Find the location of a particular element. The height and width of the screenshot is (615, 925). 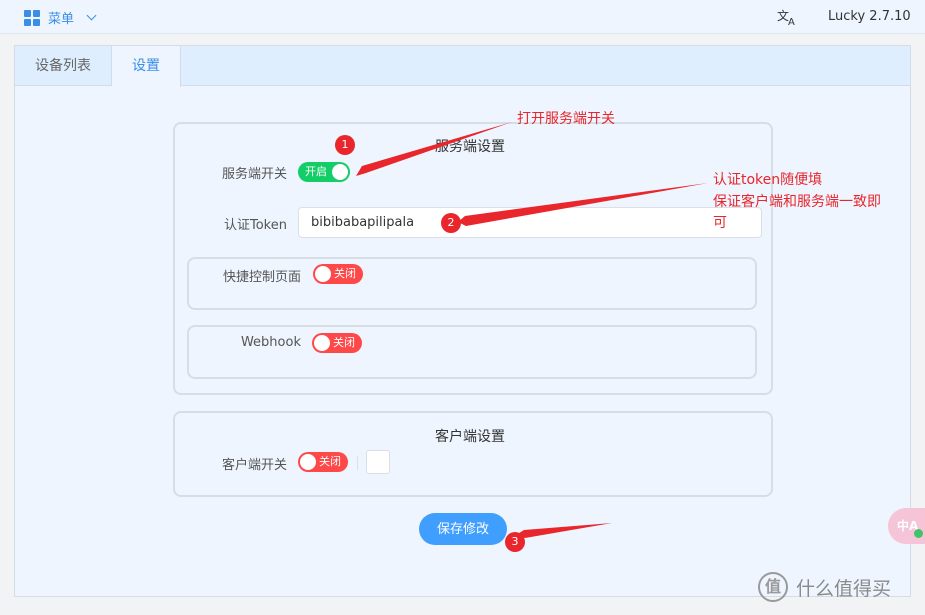

server-switch-label: 服务端开关 is located at coordinates (254, 174).